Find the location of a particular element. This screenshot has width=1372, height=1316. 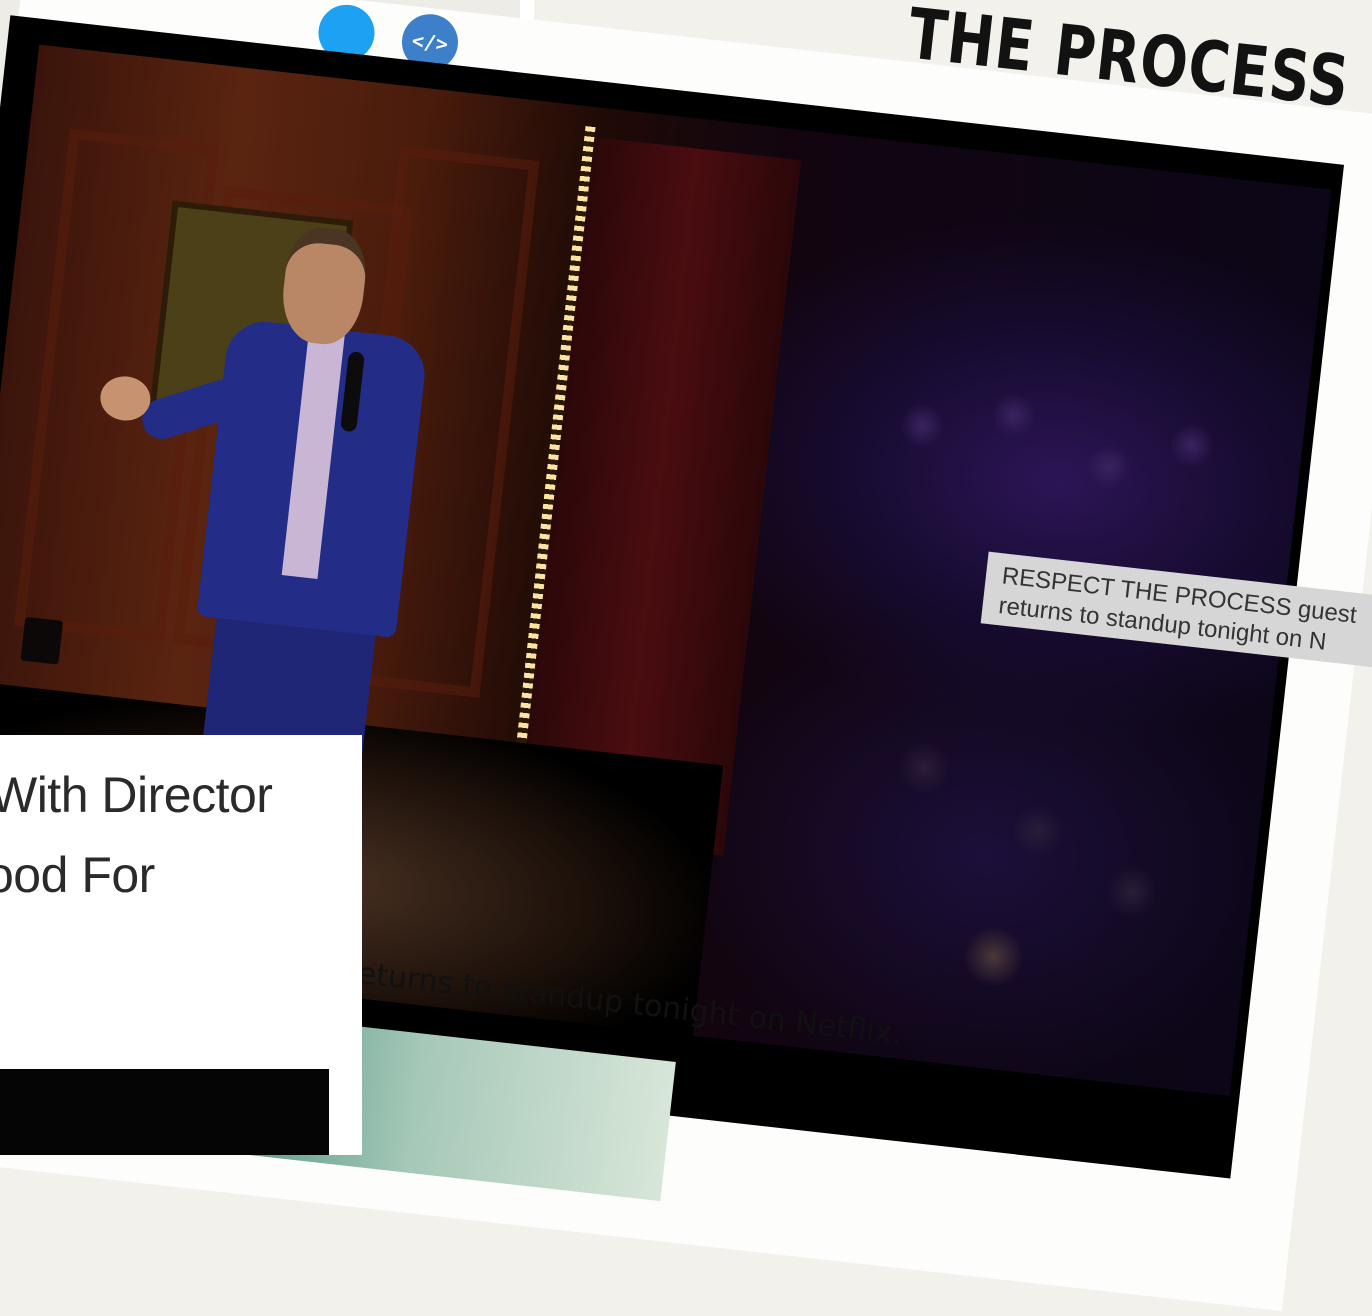

article-card: With Director ood For is located at coordinates (181, 945).